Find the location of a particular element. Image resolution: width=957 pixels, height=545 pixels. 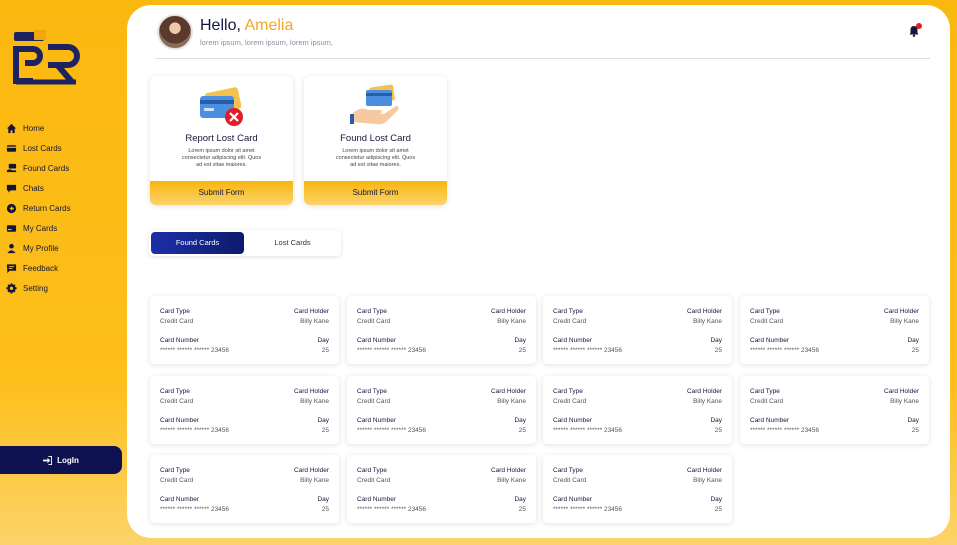

sidebar-item-label: My Profile is located at coordinates (41, 248).